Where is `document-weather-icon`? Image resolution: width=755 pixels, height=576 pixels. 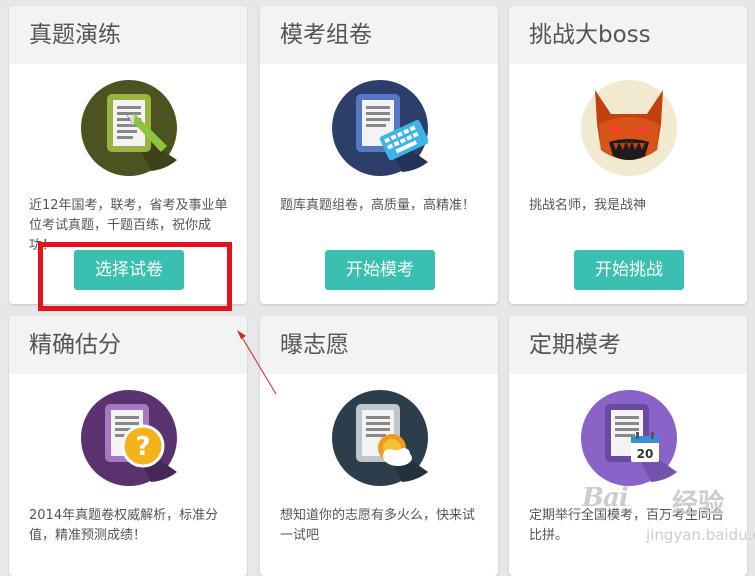
document-weather-icon is located at coordinates (380, 438).